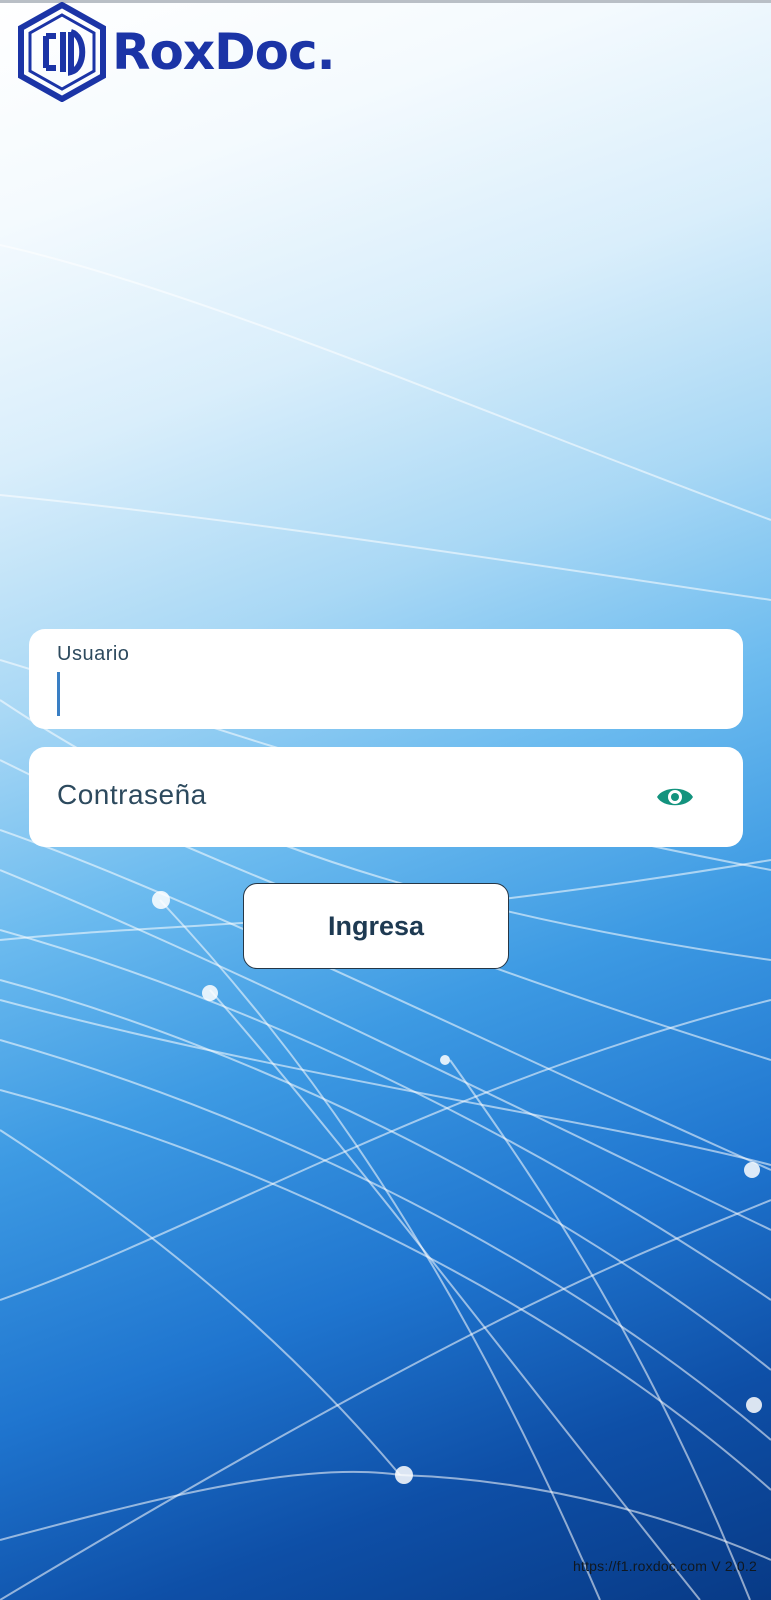  I want to click on eye-icon, so click(675, 797).